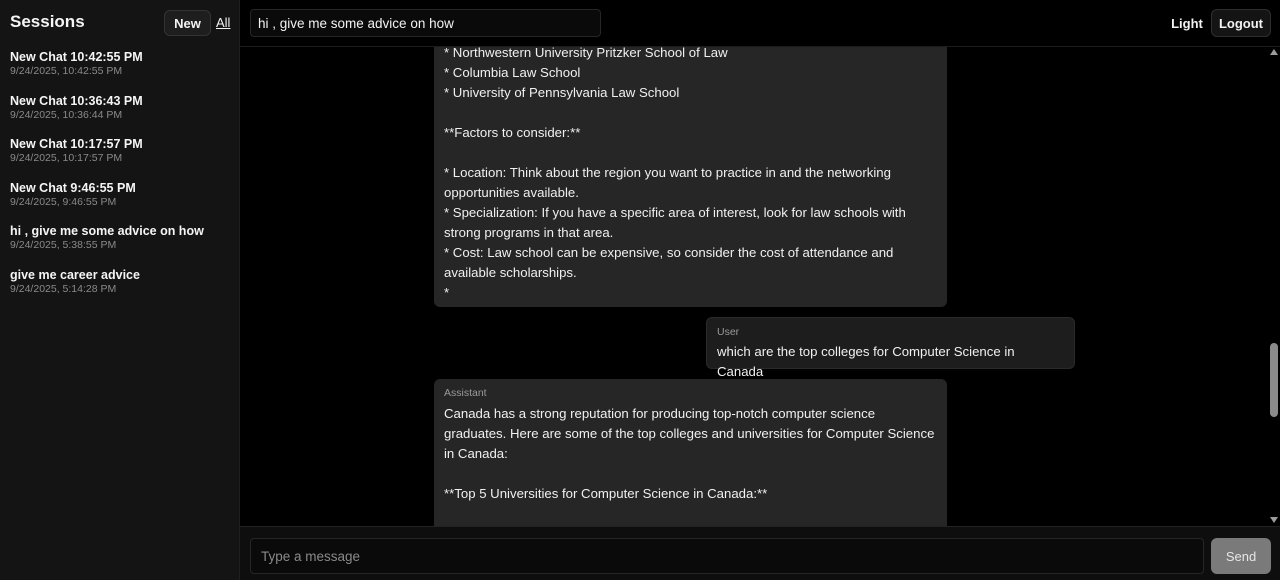 The width and height of the screenshot is (1280, 580). What do you see at coordinates (760, 23) in the screenshot?
I see `top-bar: Light Logout` at bounding box center [760, 23].